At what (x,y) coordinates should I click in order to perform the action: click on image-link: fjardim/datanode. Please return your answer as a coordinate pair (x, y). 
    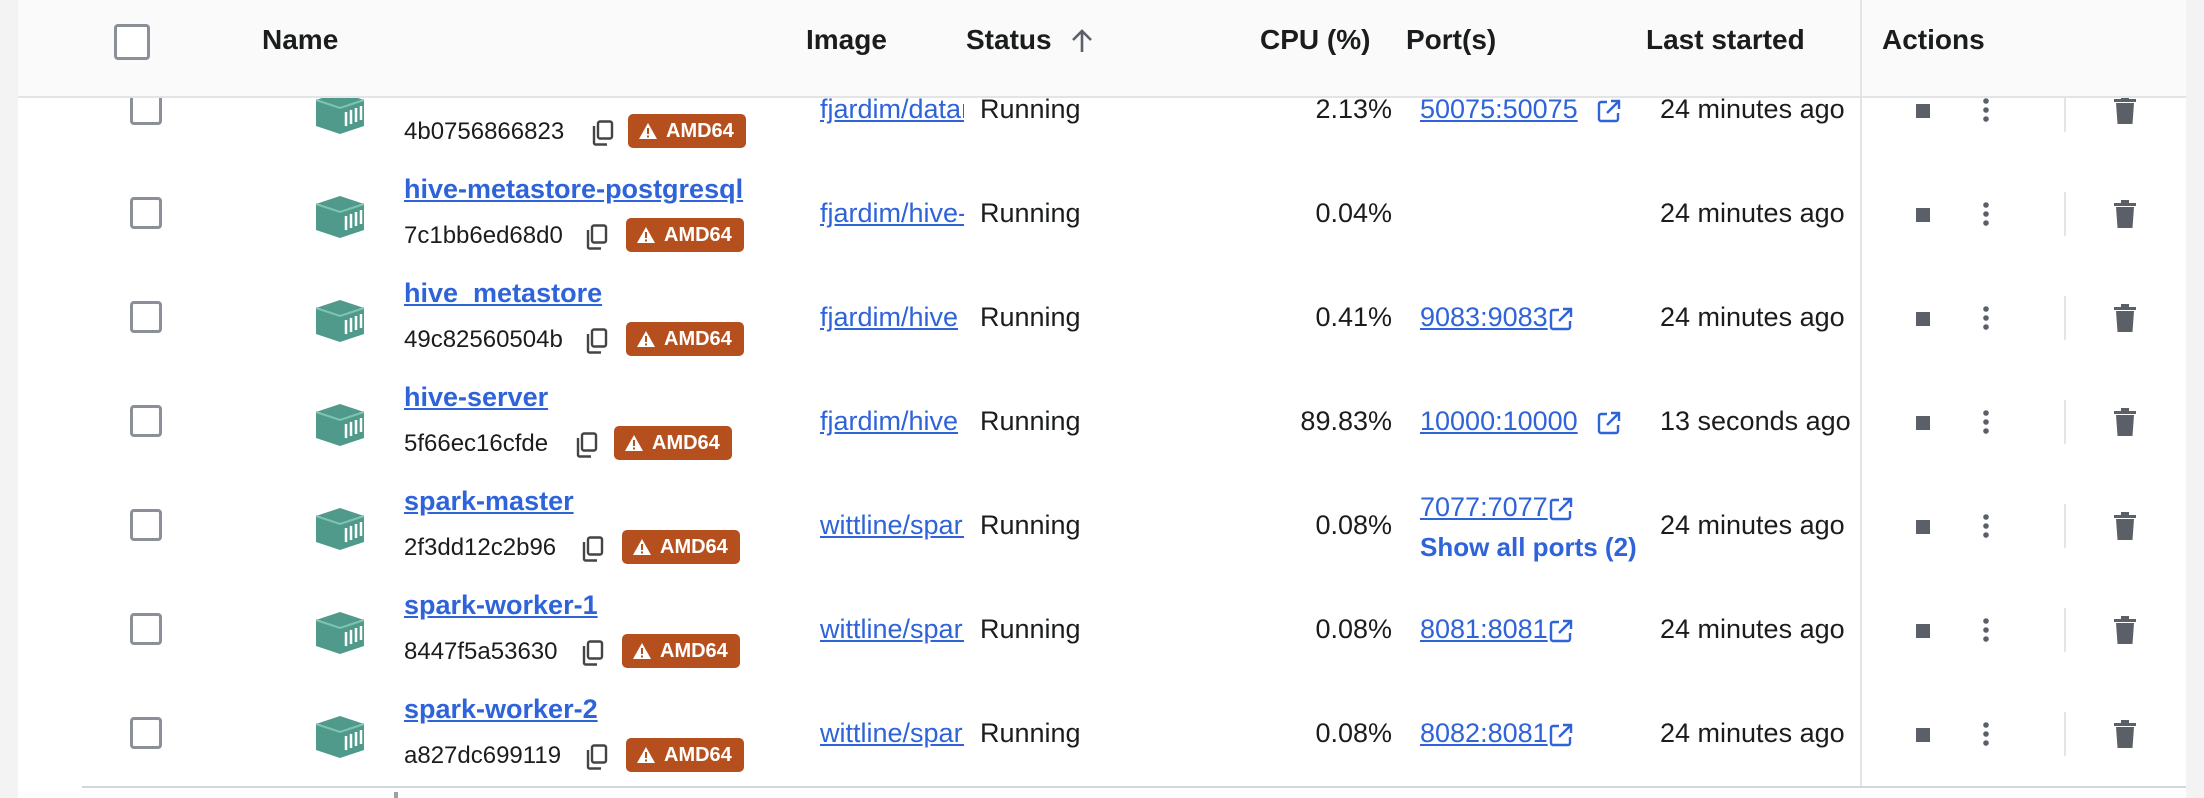
    Looking at the image, I should click on (892, 109).